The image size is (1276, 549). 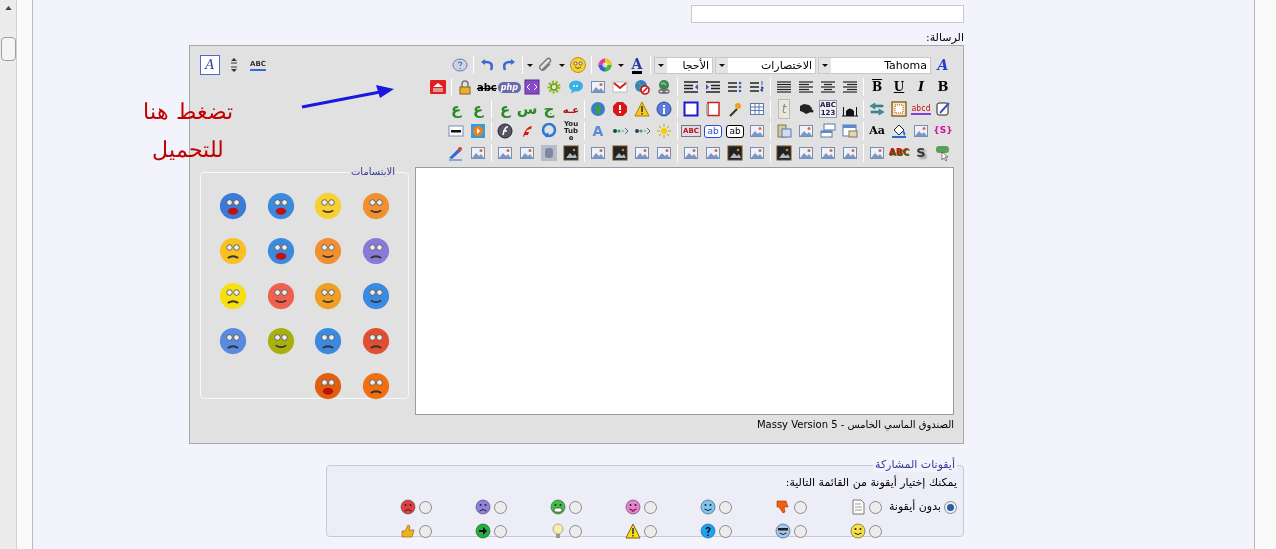 I want to click on arabic-letter-button: عـه, so click(x=571, y=109).